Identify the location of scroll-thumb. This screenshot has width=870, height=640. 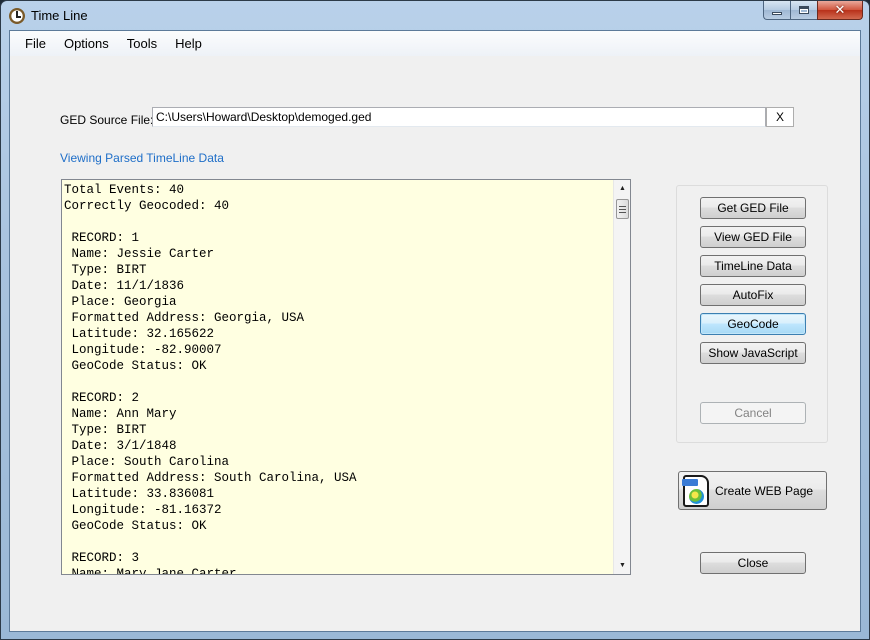
(622, 209).